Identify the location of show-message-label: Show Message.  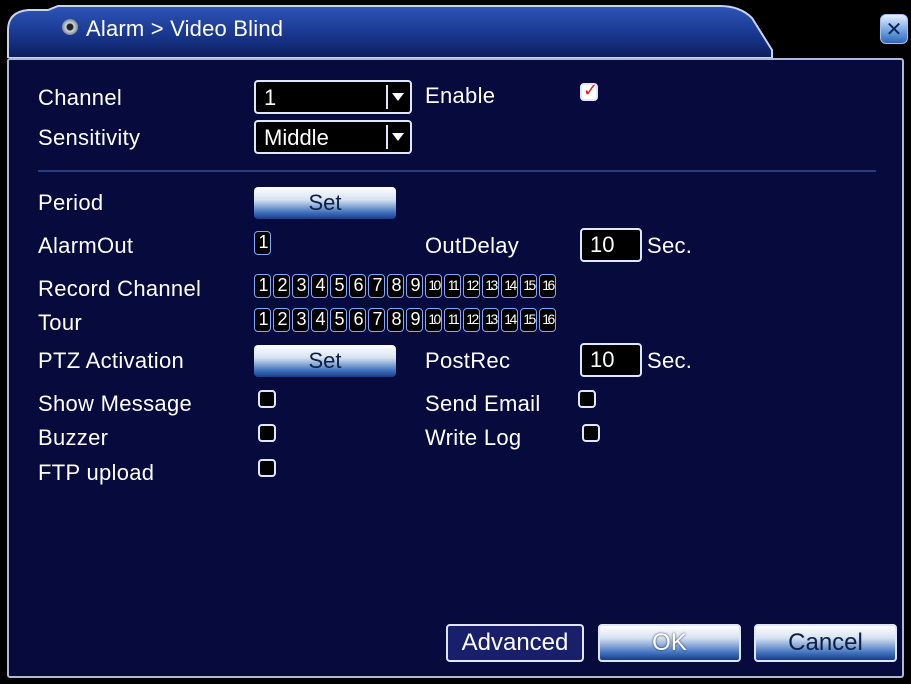
(115, 403).